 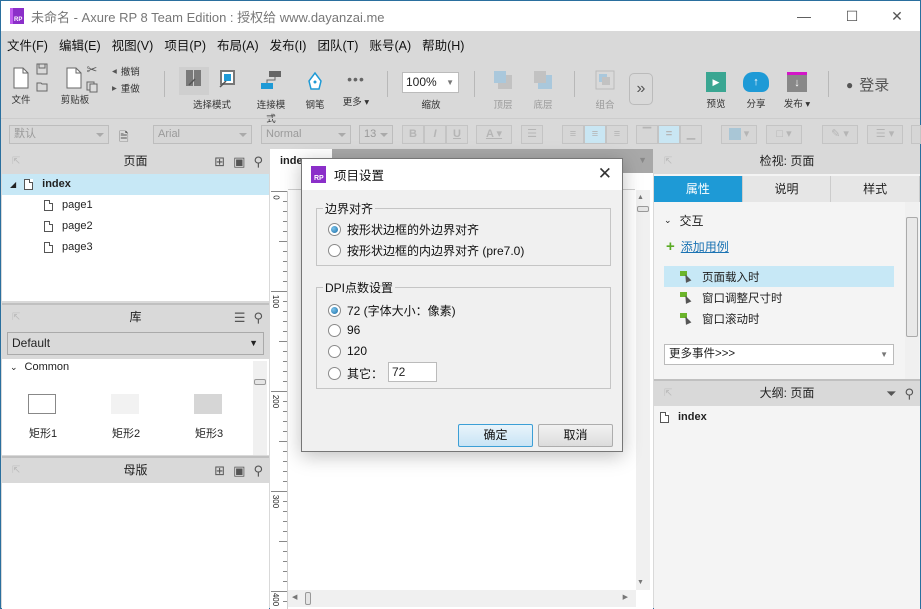 I want to click on italic-button: I, so click(x=435, y=134).